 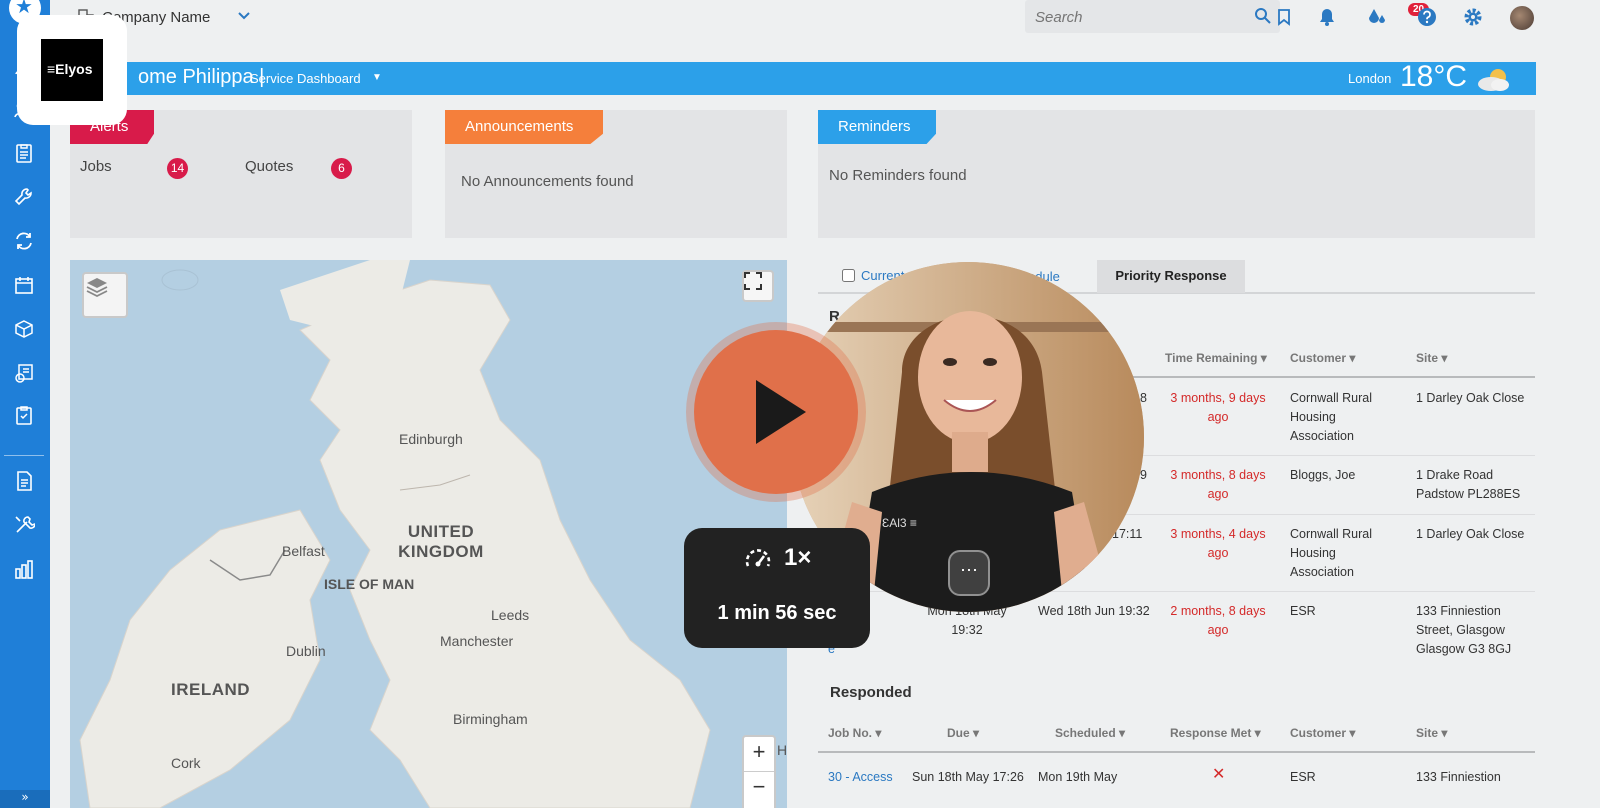 I want to click on current-checkbox, so click(x=848, y=275).